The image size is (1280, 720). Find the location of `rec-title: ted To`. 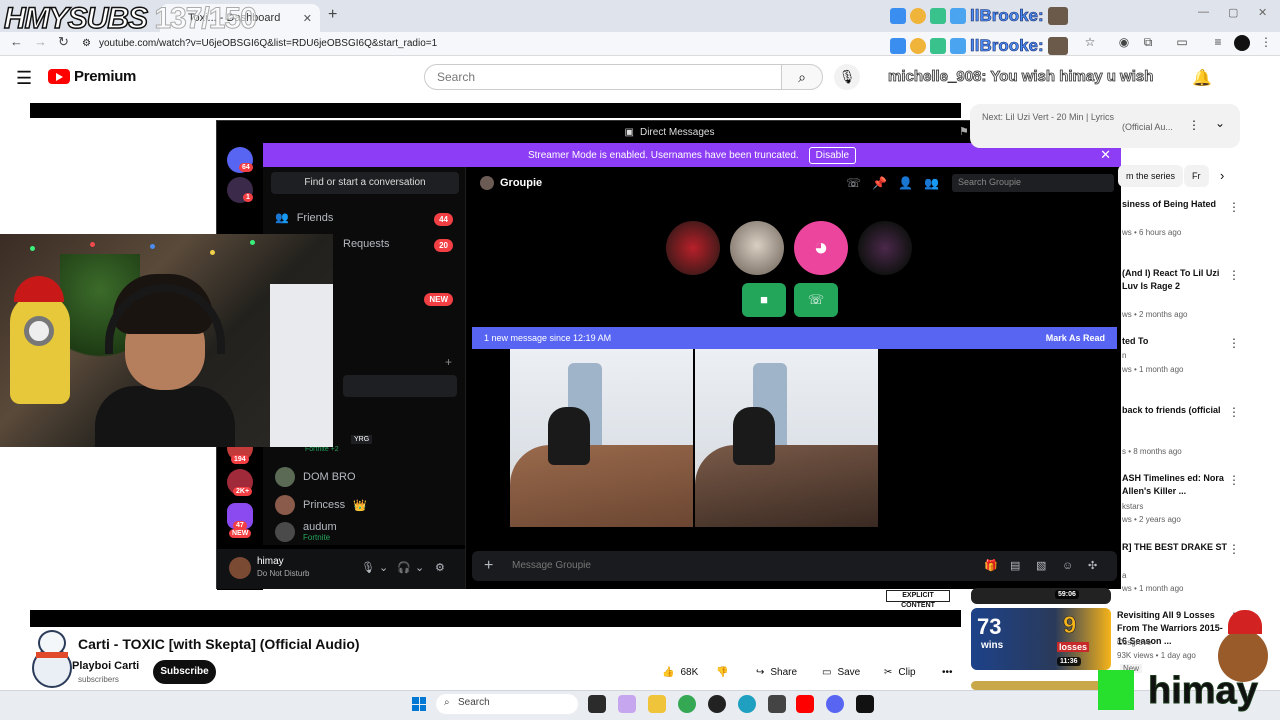

rec-title: ted To is located at coordinates (1175, 341).